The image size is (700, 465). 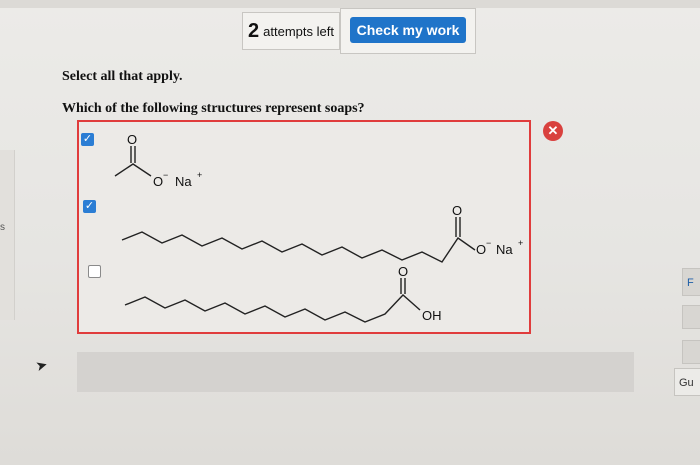 What do you see at coordinates (687, 382) in the screenshot?
I see `right-tab-gu: Gu` at bounding box center [687, 382].